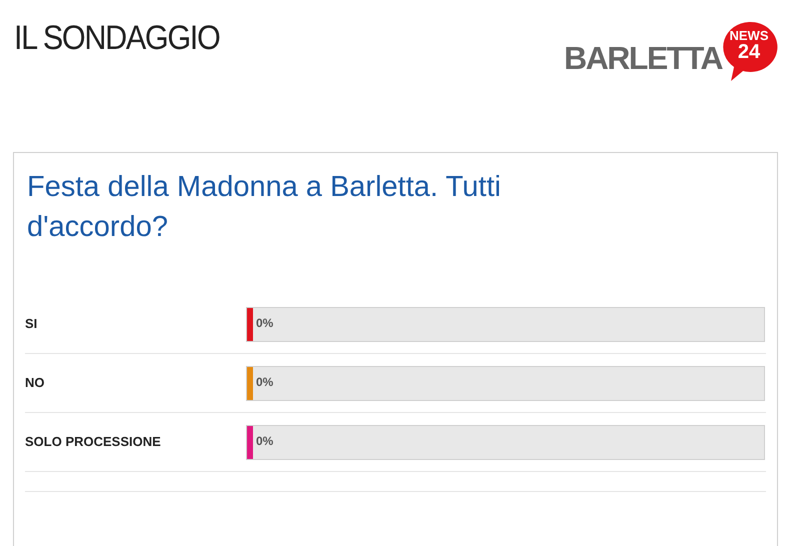  I want to click on option-label: NO, so click(35, 383).